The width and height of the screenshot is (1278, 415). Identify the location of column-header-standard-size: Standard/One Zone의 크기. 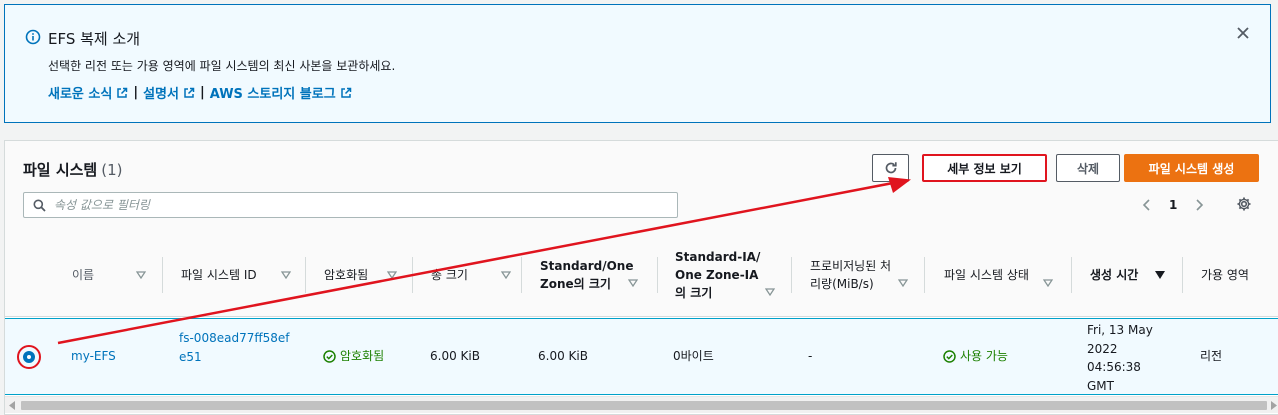
(590, 275).